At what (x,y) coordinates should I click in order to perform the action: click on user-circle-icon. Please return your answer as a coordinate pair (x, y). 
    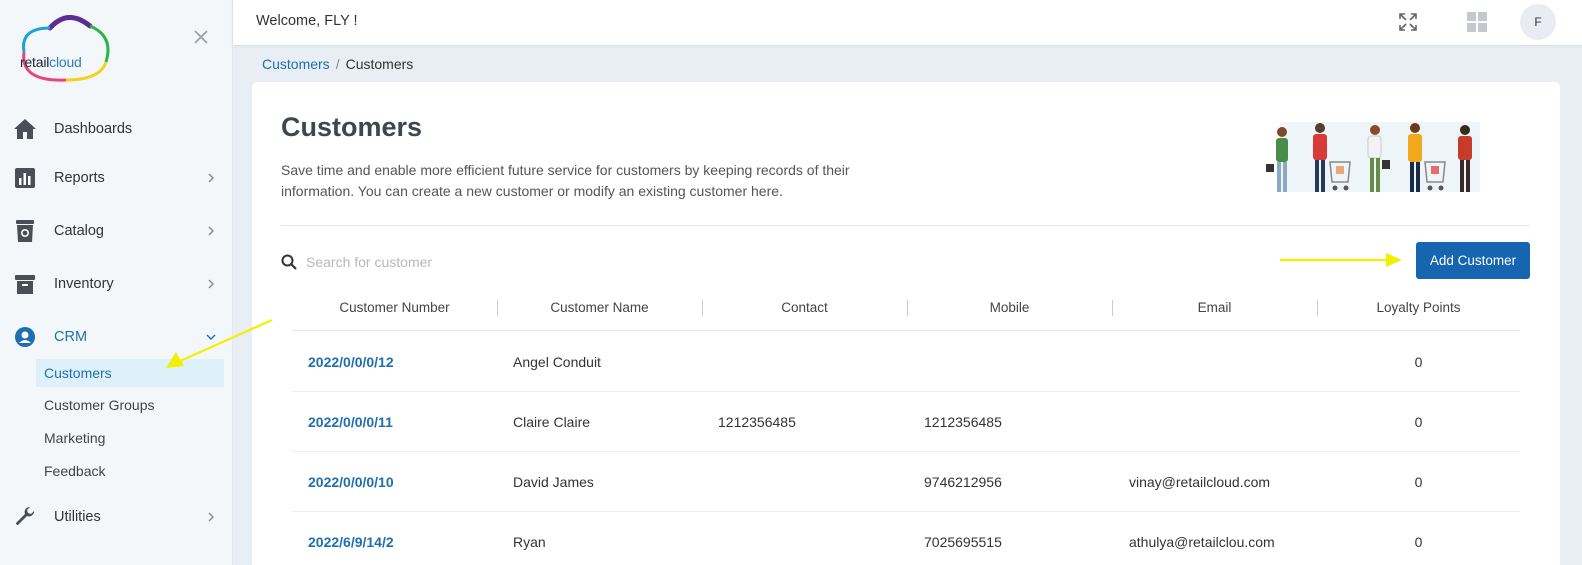
    Looking at the image, I should click on (25, 337).